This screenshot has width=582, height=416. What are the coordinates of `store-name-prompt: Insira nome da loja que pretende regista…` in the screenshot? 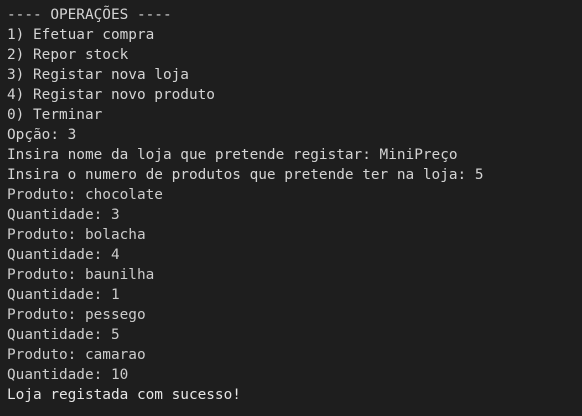 It's located at (232, 155).